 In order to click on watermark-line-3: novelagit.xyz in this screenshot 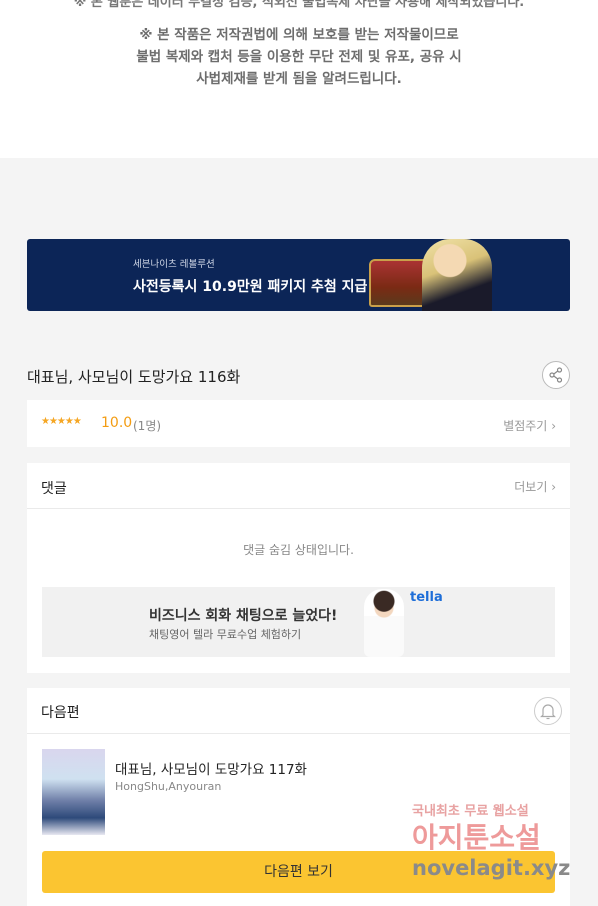, I will do `click(491, 868)`.